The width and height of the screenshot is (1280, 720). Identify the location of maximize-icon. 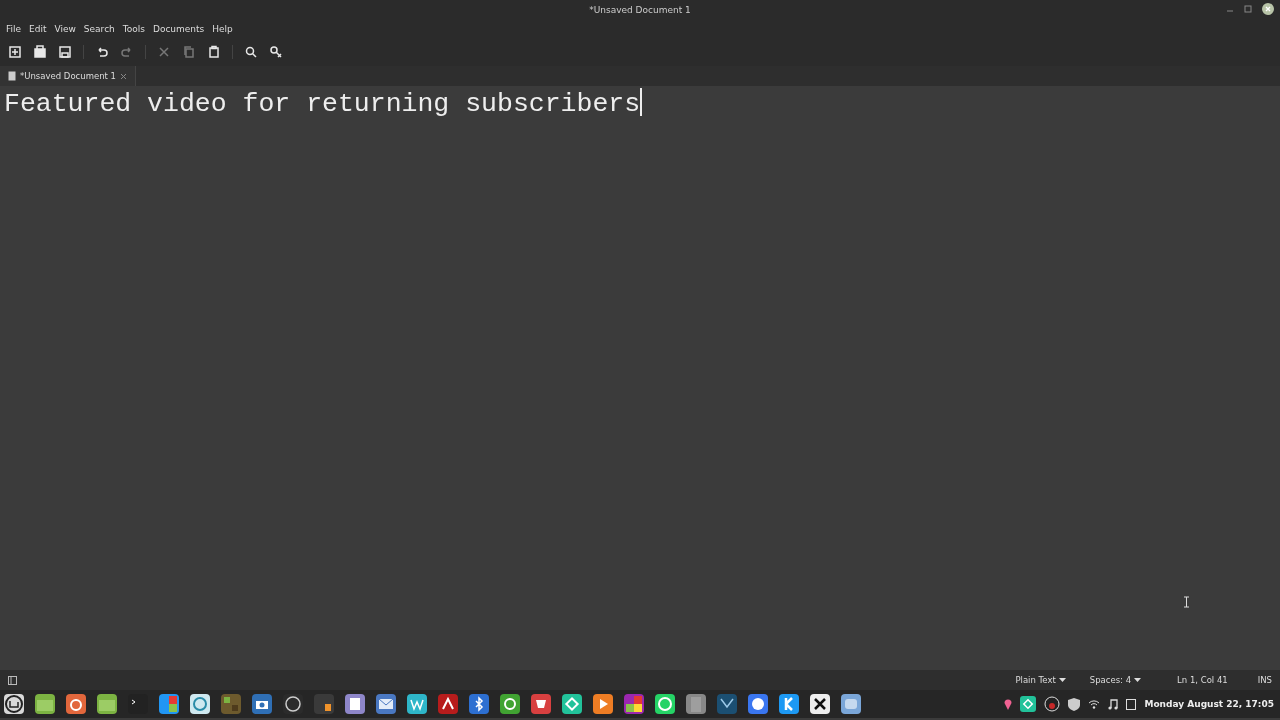
(1248, 9).